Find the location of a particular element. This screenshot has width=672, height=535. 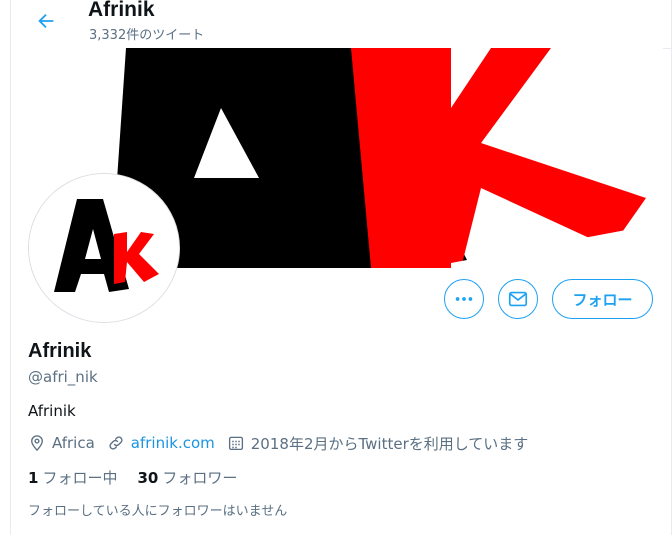

profile-stats: 1 フォロー中 30 フォロワー is located at coordinates (142, 477).